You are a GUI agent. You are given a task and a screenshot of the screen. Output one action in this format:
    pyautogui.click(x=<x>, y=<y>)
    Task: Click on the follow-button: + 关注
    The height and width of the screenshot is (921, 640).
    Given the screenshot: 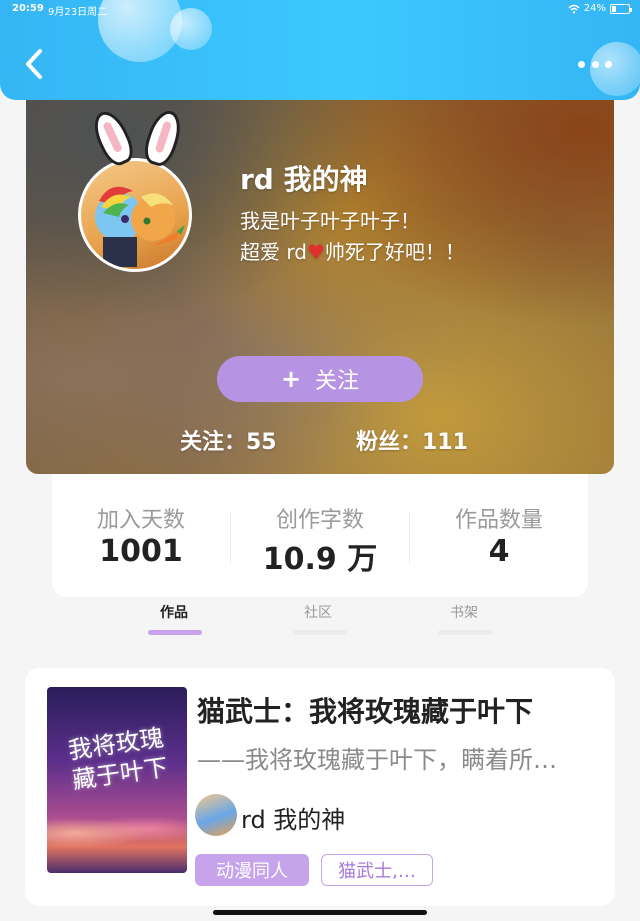 What is the action you would take?
    pyautogui.click(x=320, y=379)
    